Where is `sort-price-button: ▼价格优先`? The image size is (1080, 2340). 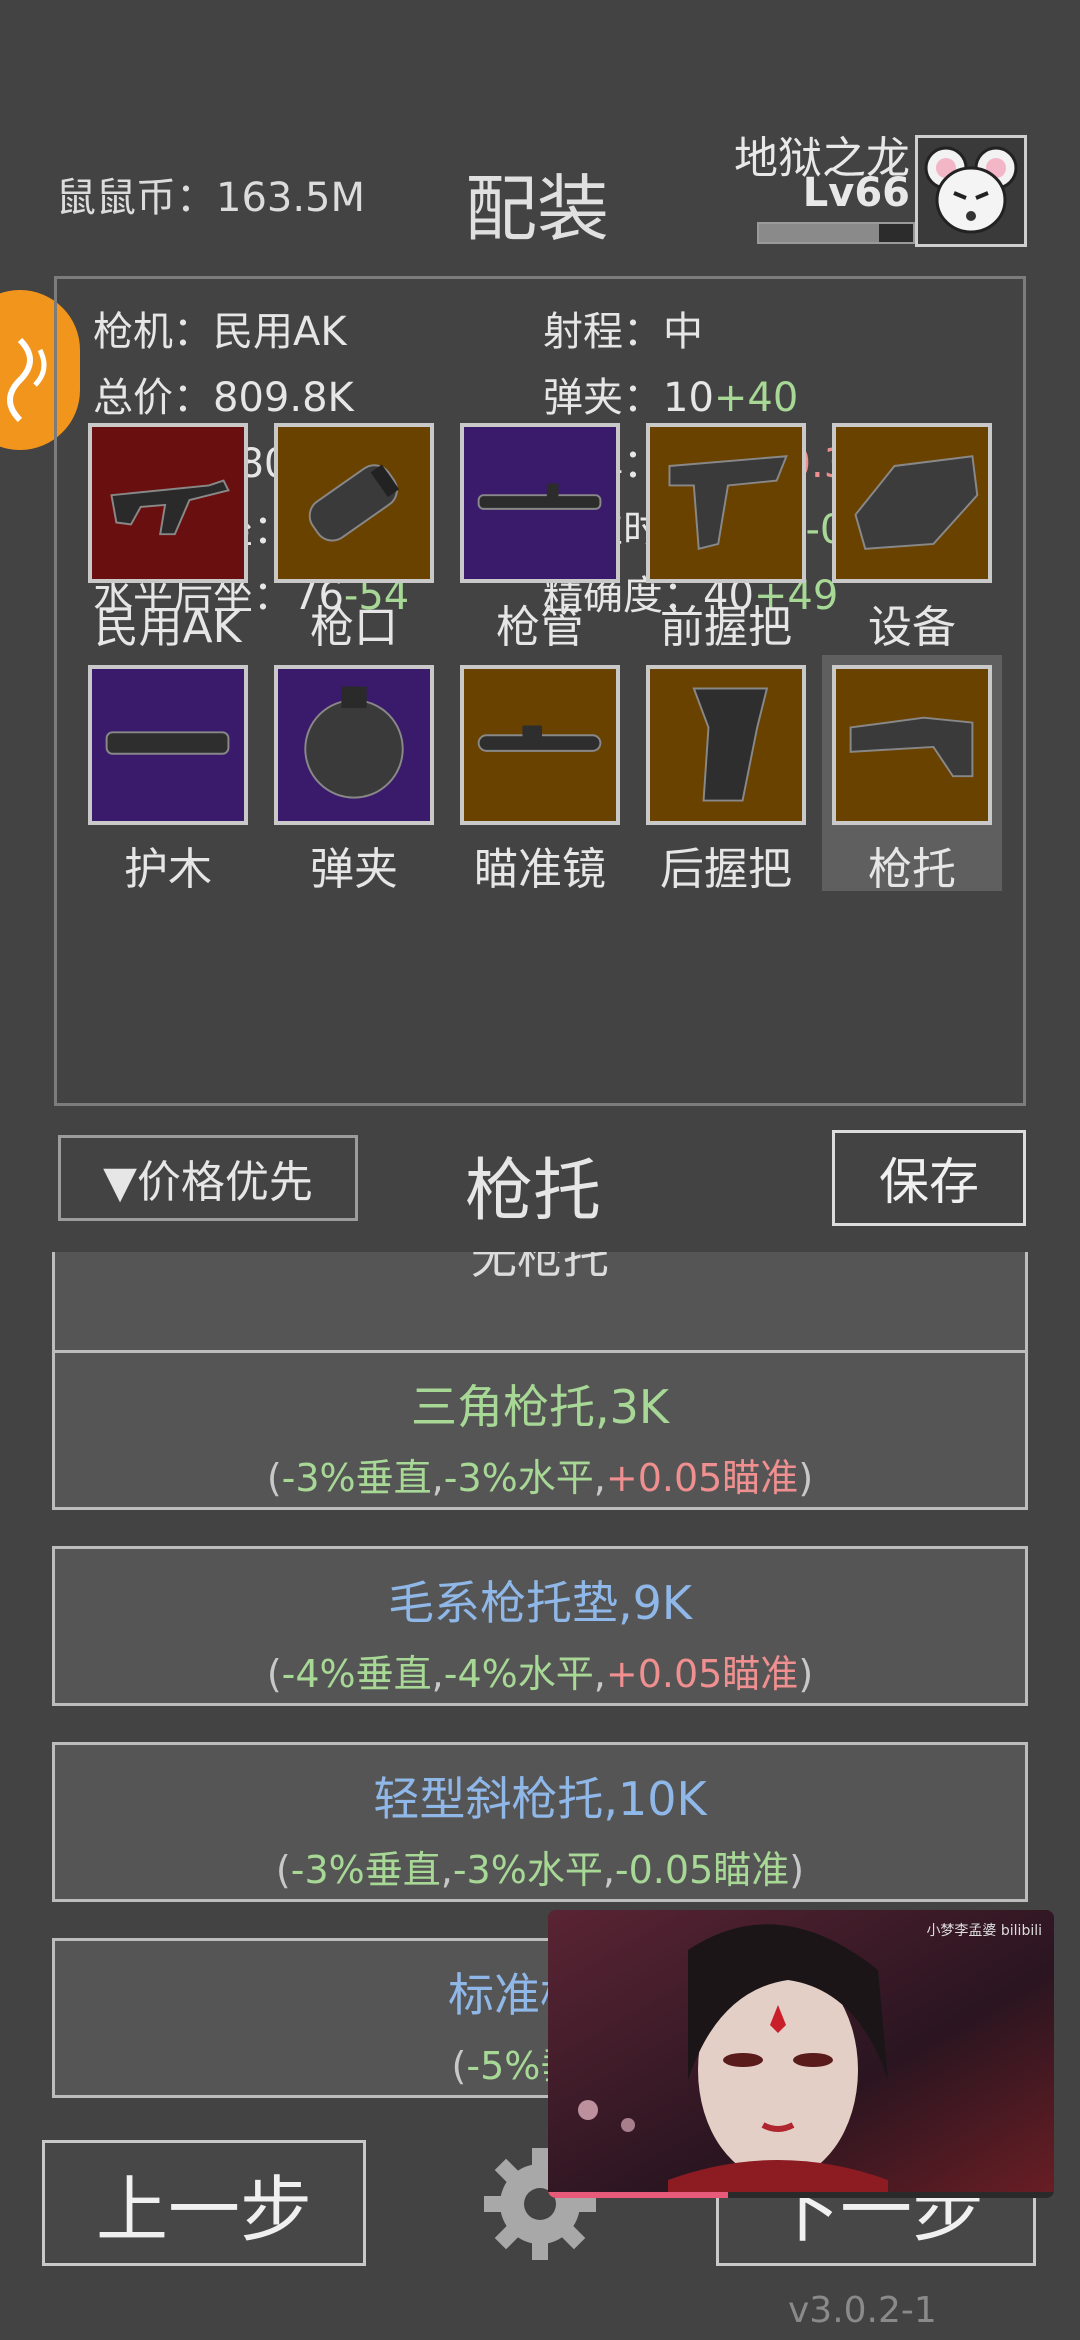 sort-price-button: ▼价格优先 is located at coordinates (208, 1178).